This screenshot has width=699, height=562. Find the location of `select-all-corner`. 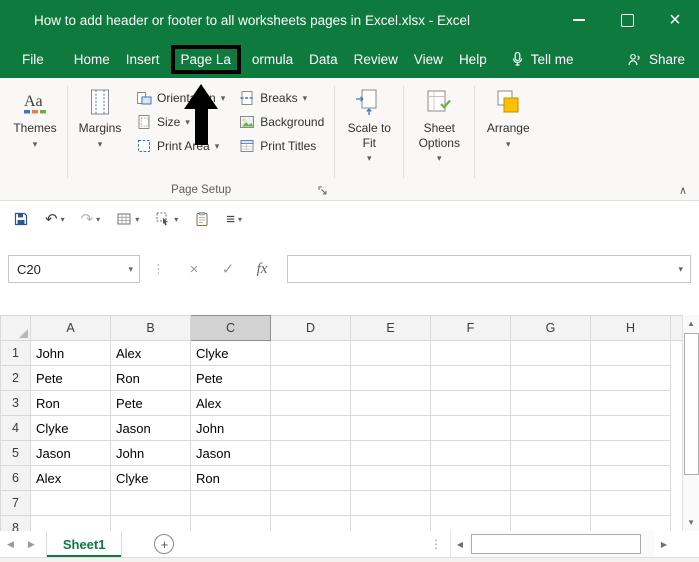

select-all-corner is located at coordinates (15, 328).